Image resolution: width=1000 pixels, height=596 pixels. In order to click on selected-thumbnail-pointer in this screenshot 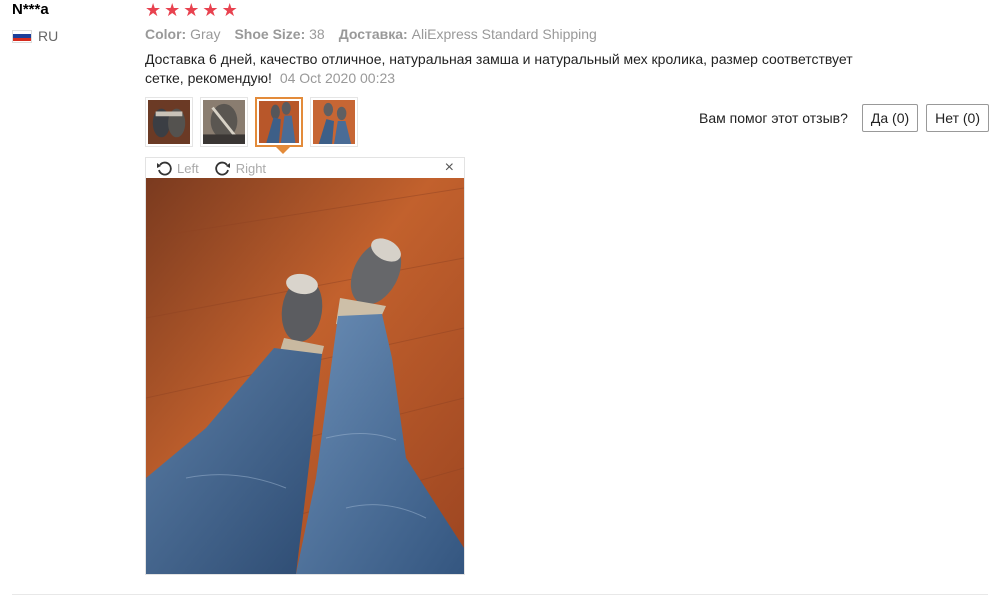, I will do `click(283, 150)`.